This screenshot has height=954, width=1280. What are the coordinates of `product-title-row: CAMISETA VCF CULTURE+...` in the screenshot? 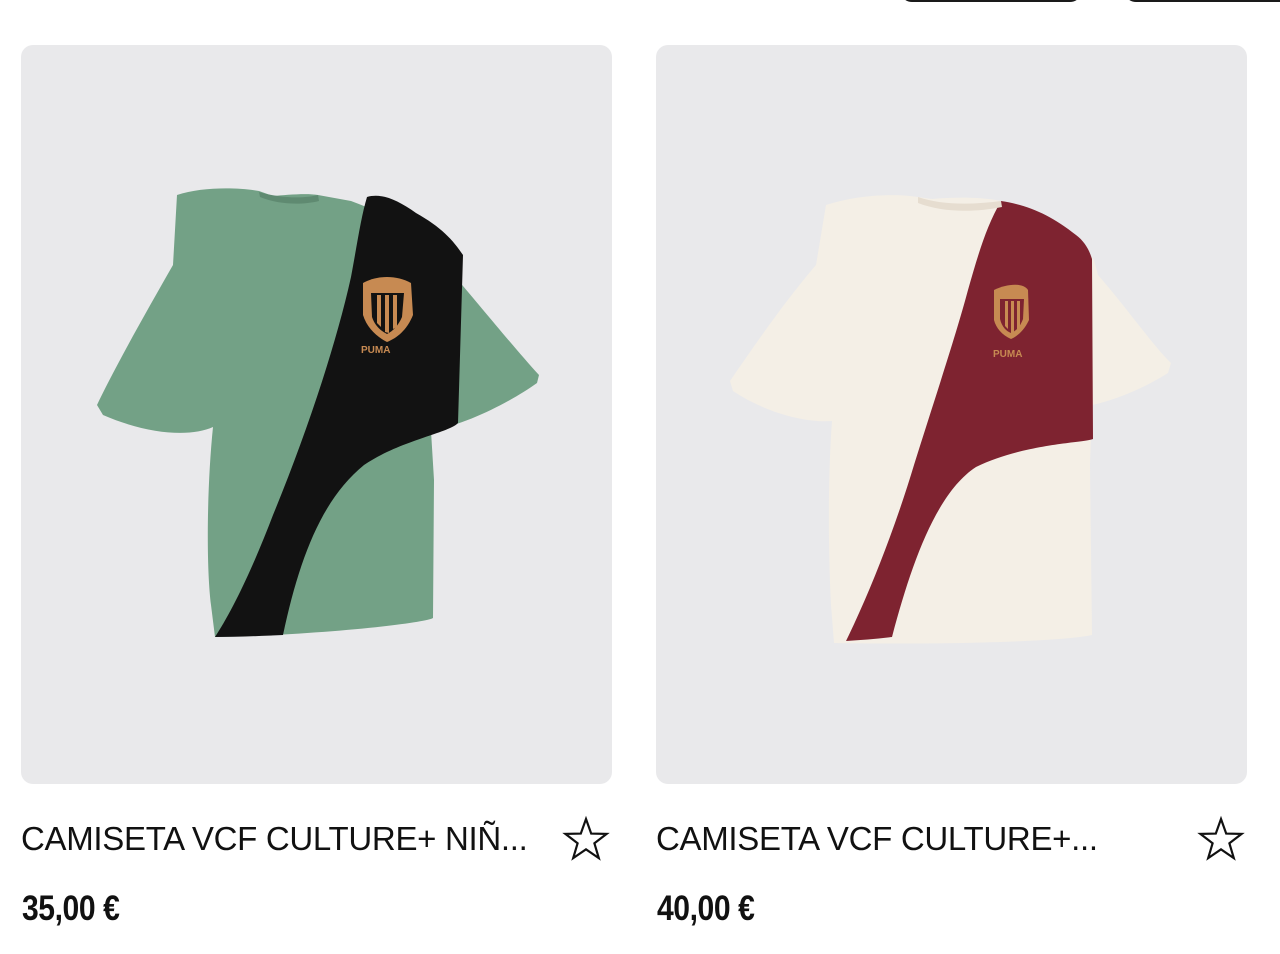 It's located at (951, 839).